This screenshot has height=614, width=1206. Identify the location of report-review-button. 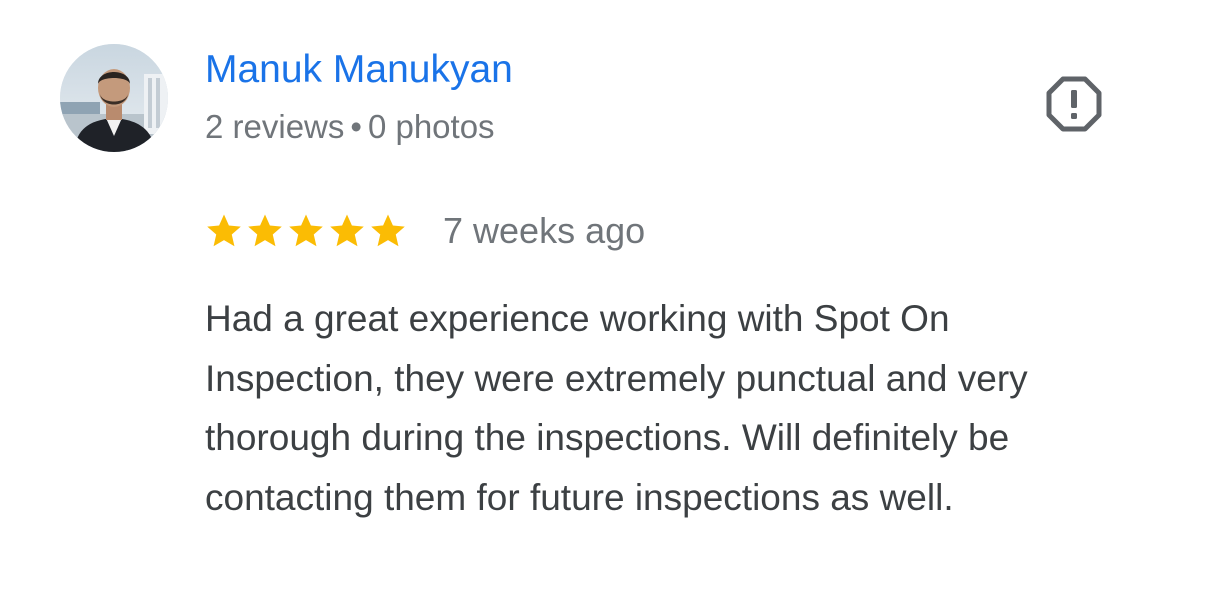
(1074, 104).